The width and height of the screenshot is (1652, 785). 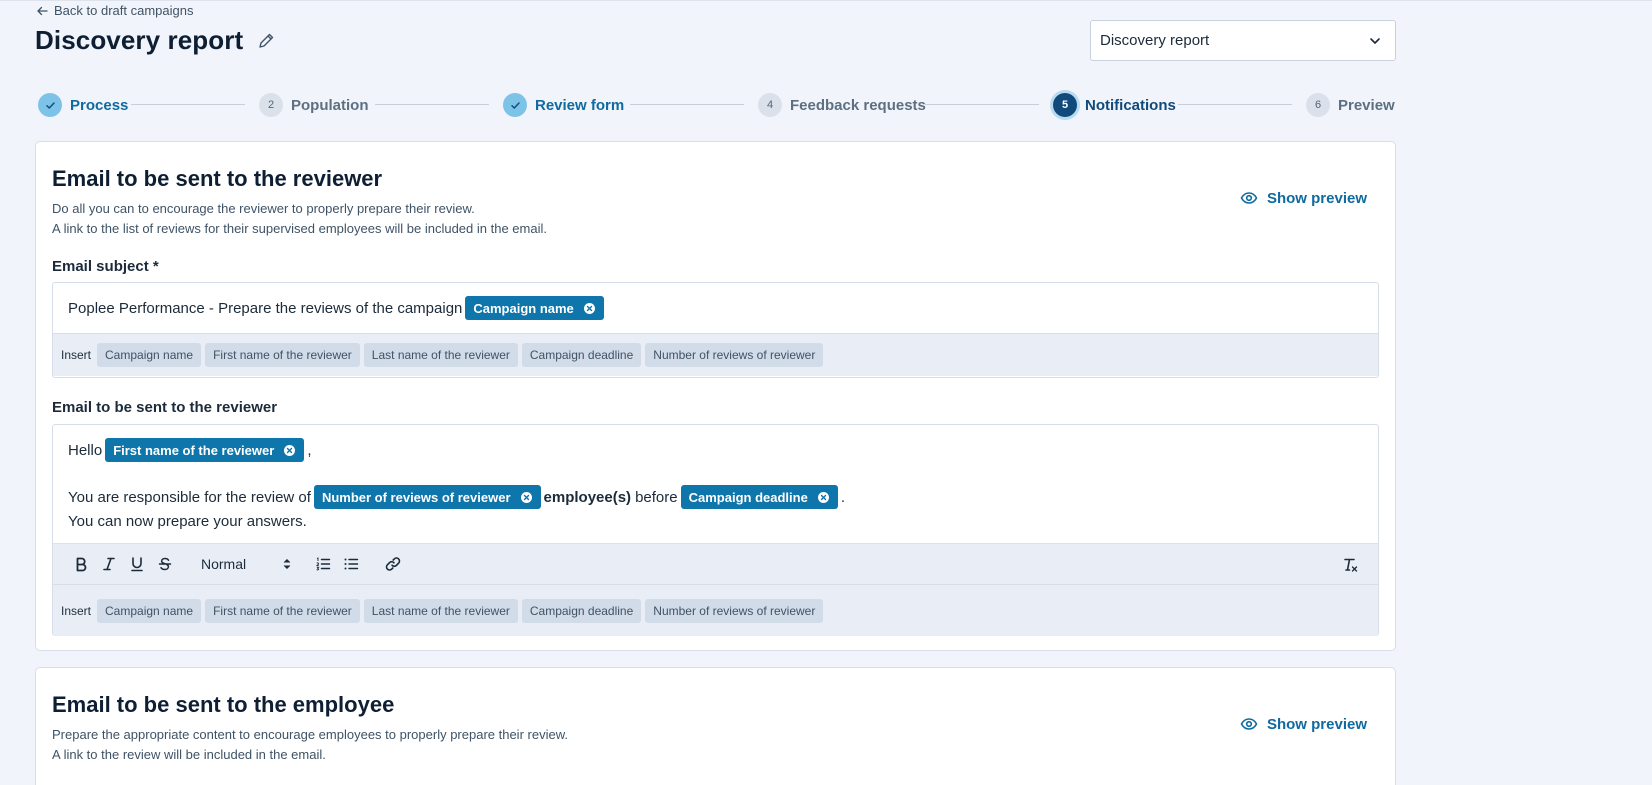 I want to click on variable-chip: Campaign name, so click(x=534, y=308).